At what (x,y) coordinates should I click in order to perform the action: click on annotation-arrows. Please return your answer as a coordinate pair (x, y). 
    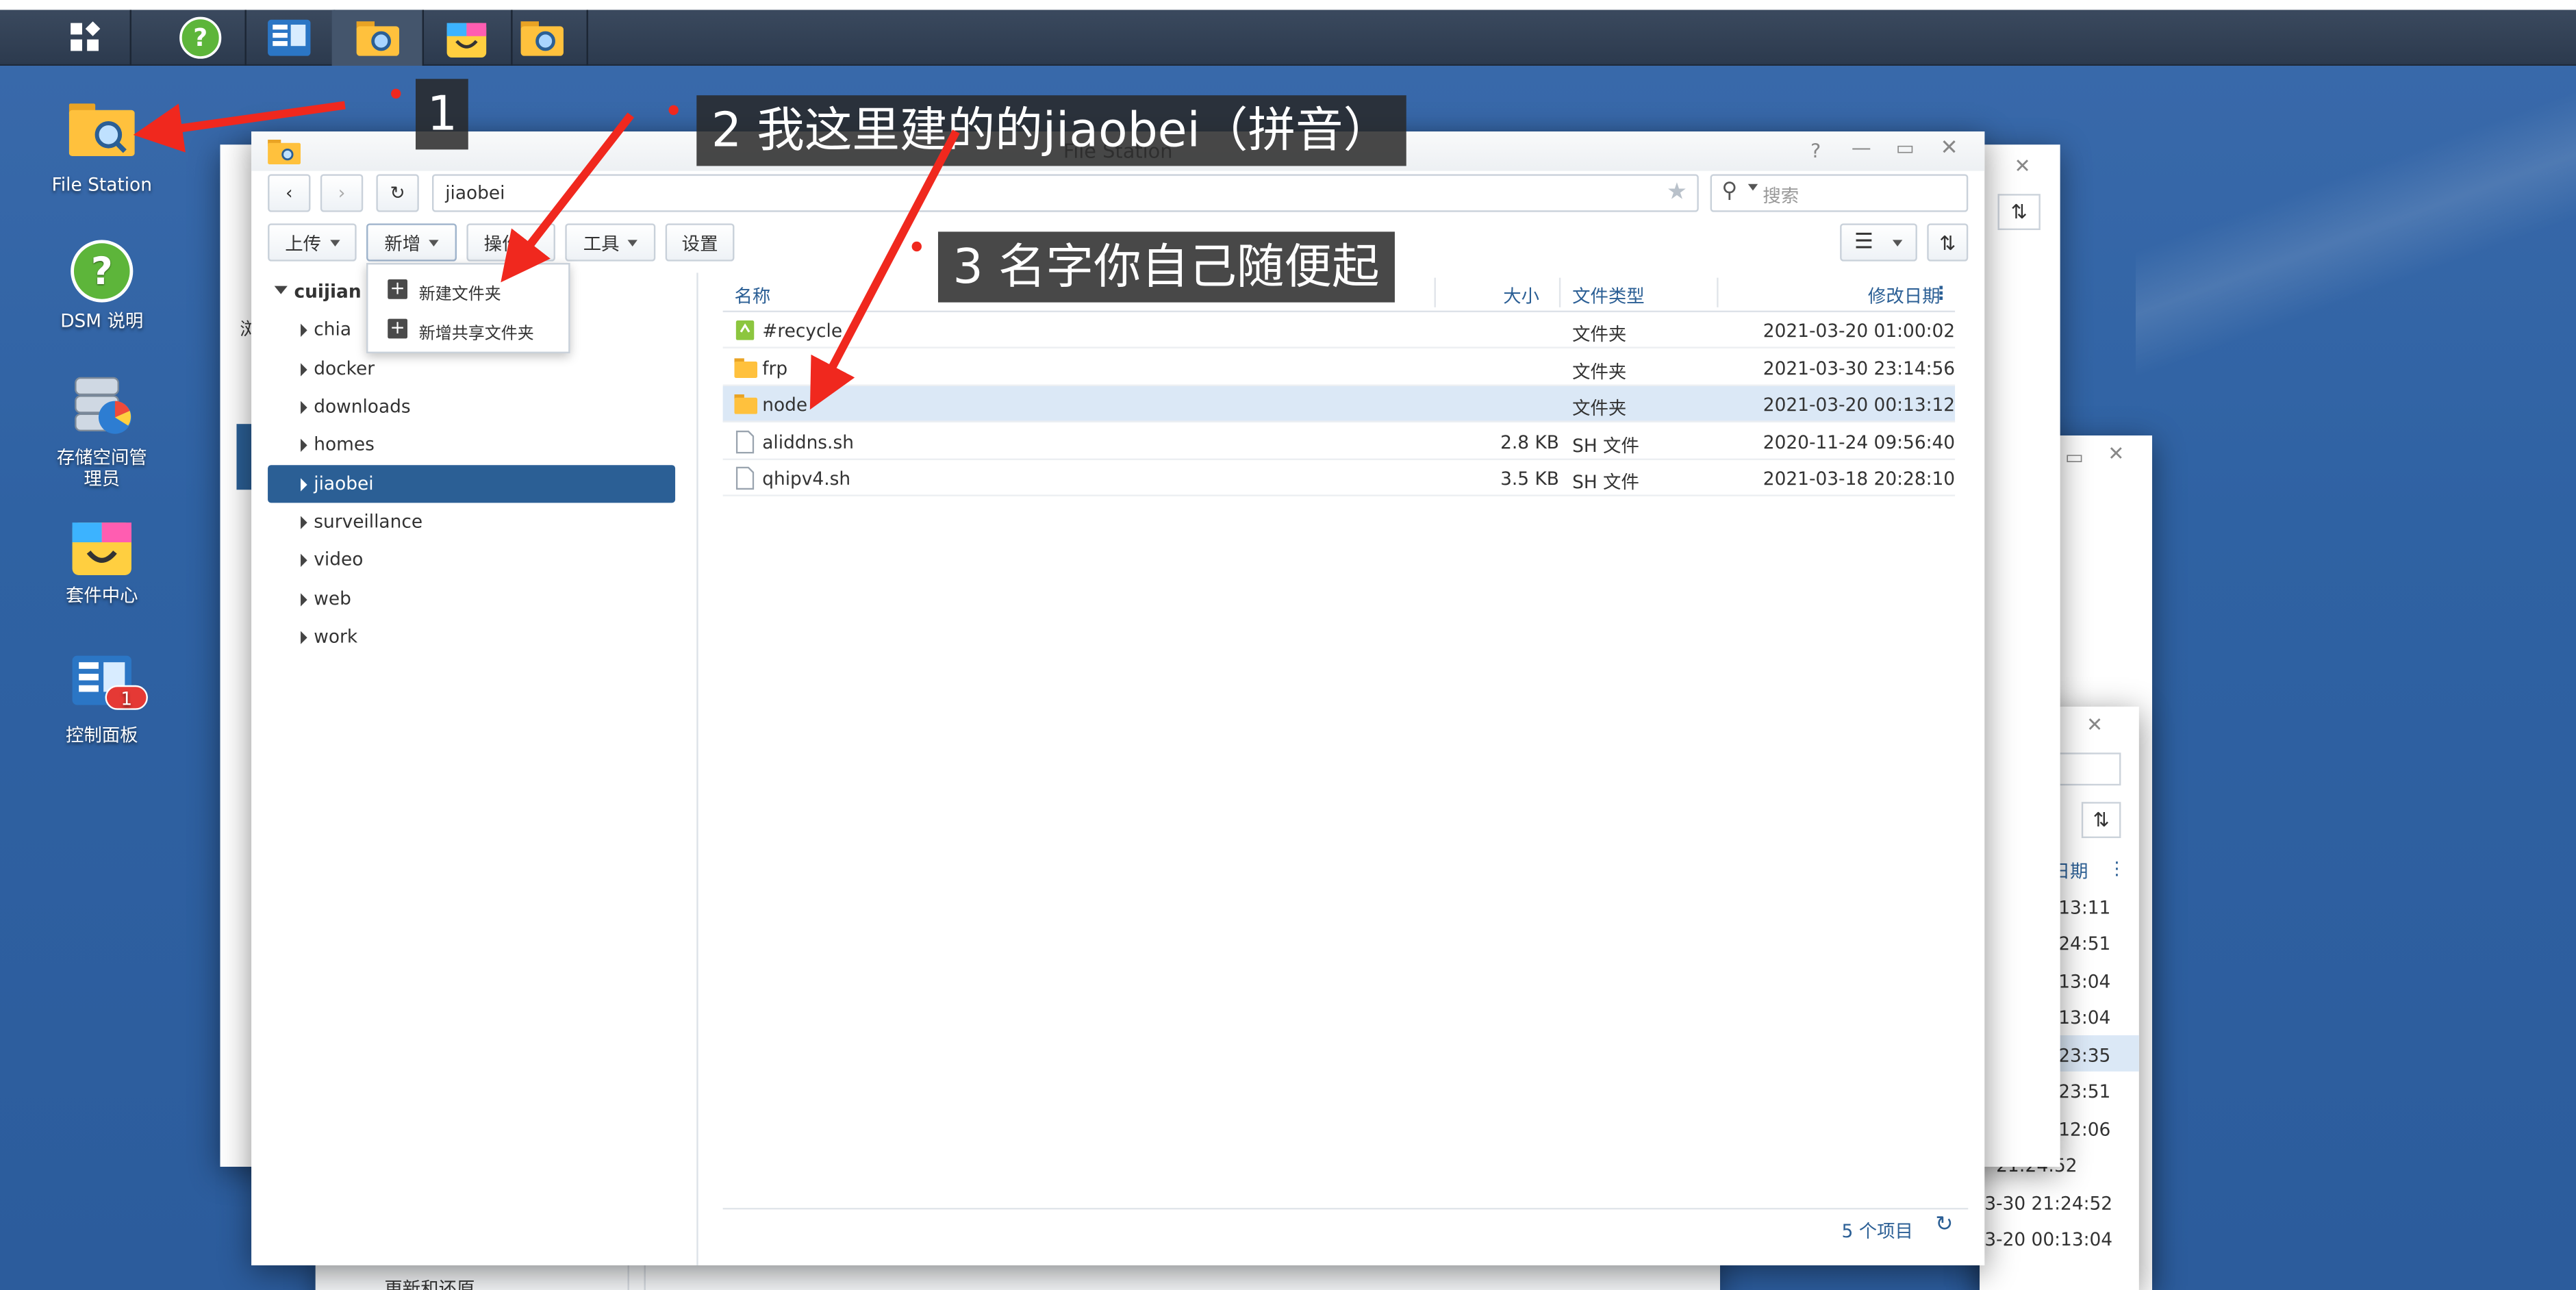
    Looking at the image, I should click on (546, 249).